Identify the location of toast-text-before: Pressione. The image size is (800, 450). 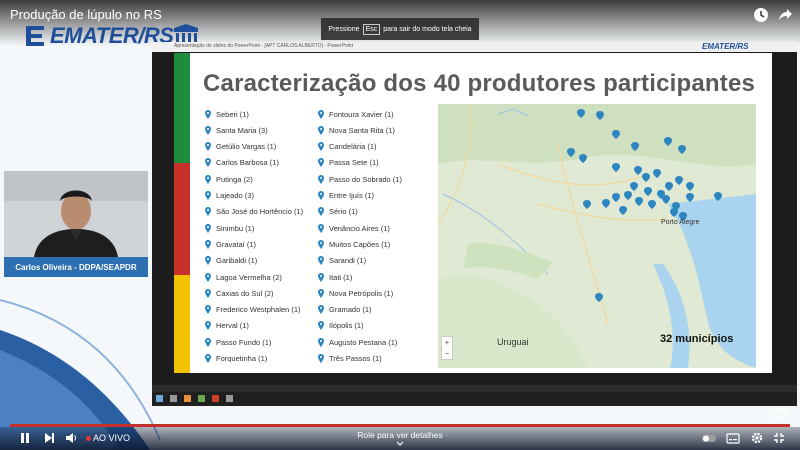
(344, 29).